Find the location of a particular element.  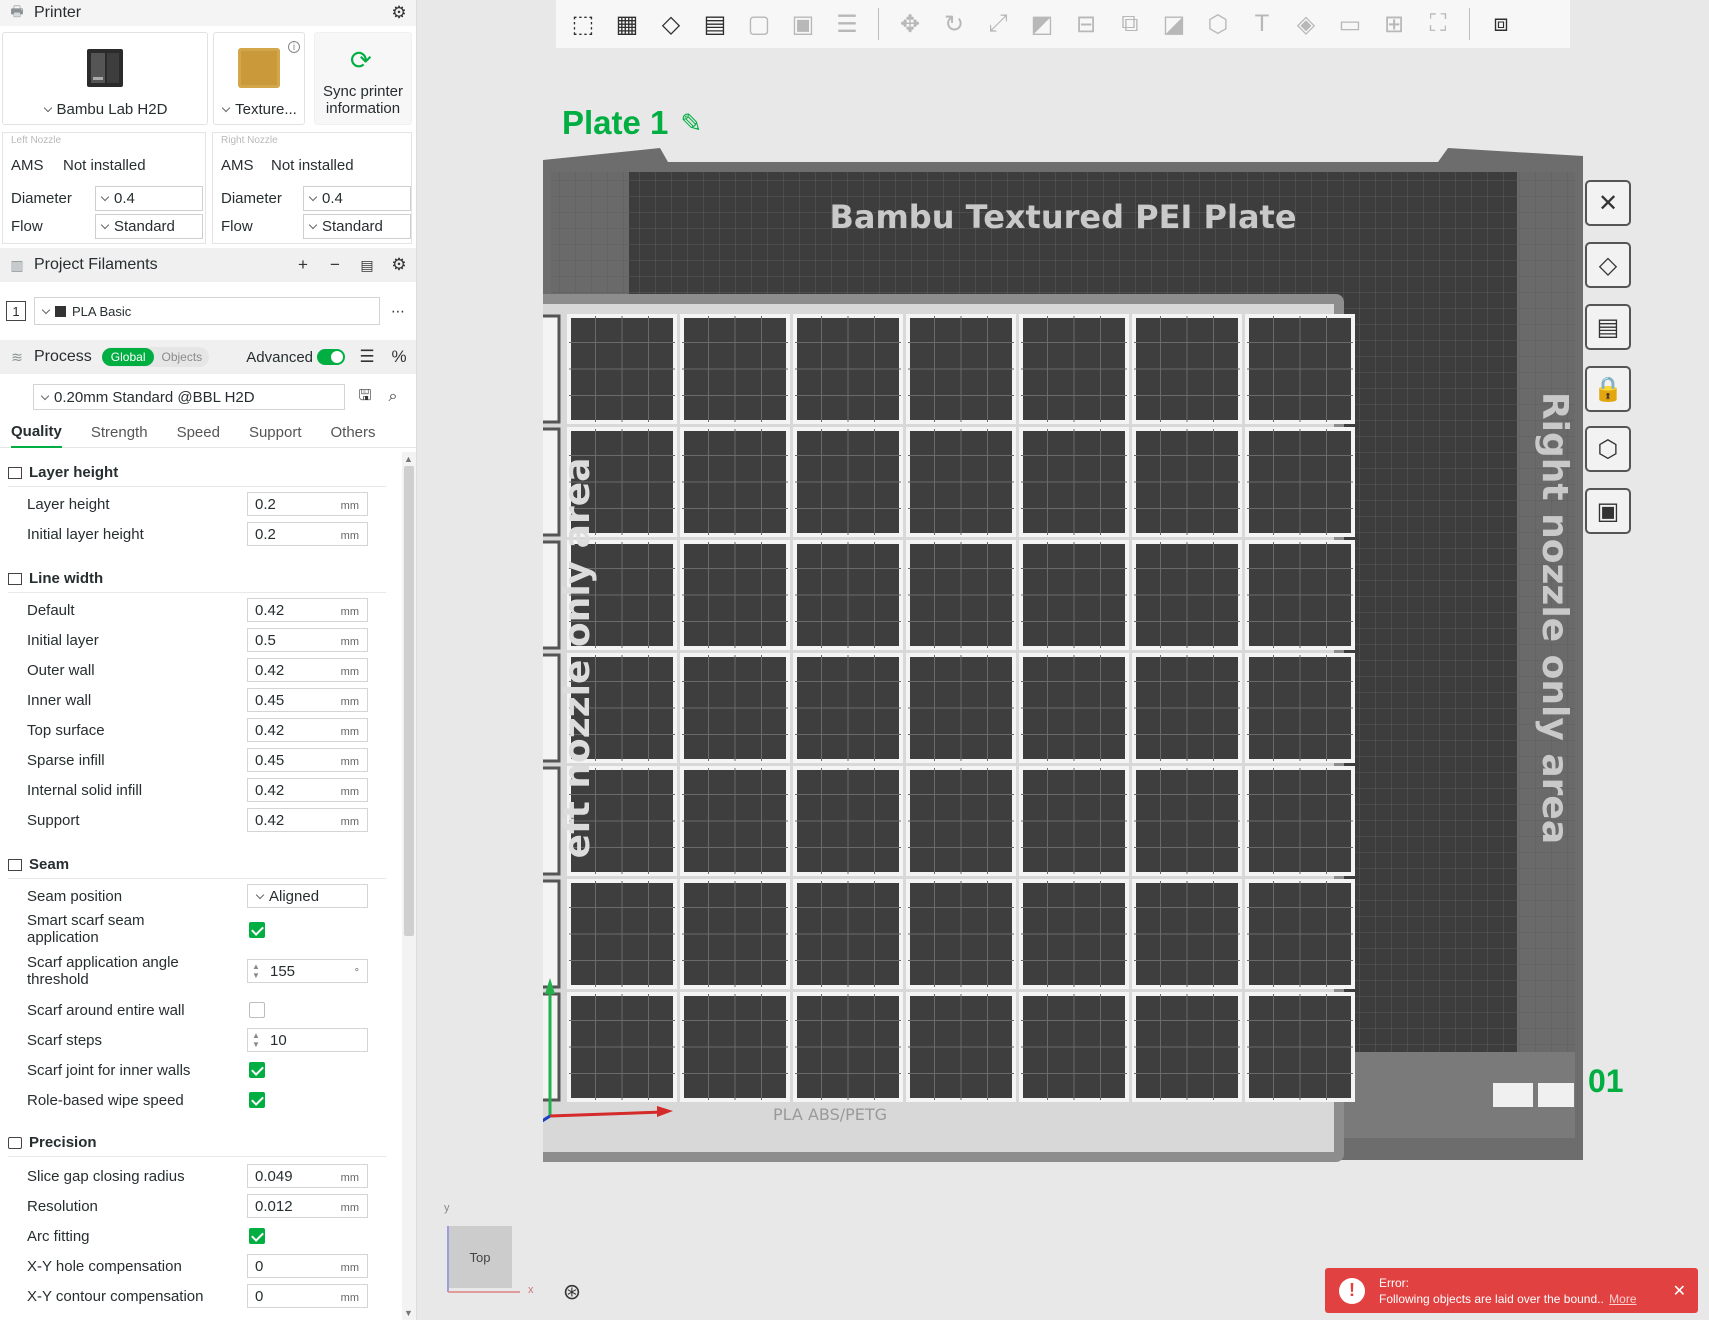

left-flow-select: Standard is located at coordinates (149, 226).